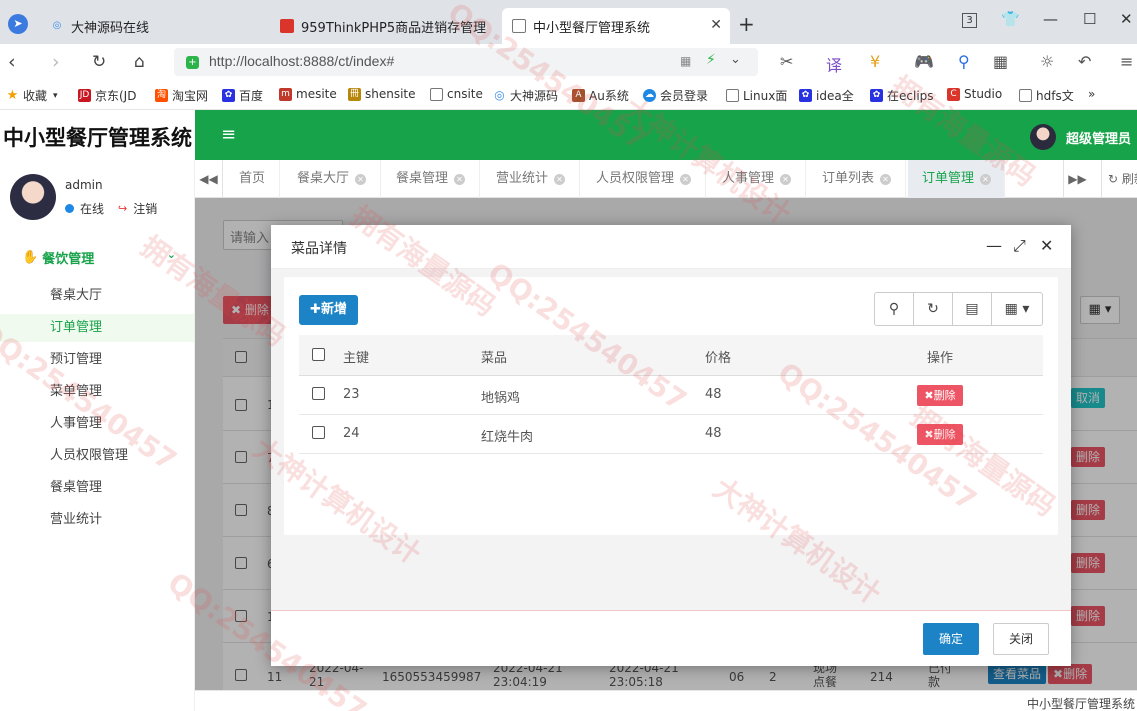 This screenshot has width=1137, height=711. I want to click on shirt-icon: 👕, so click(1010, 19).